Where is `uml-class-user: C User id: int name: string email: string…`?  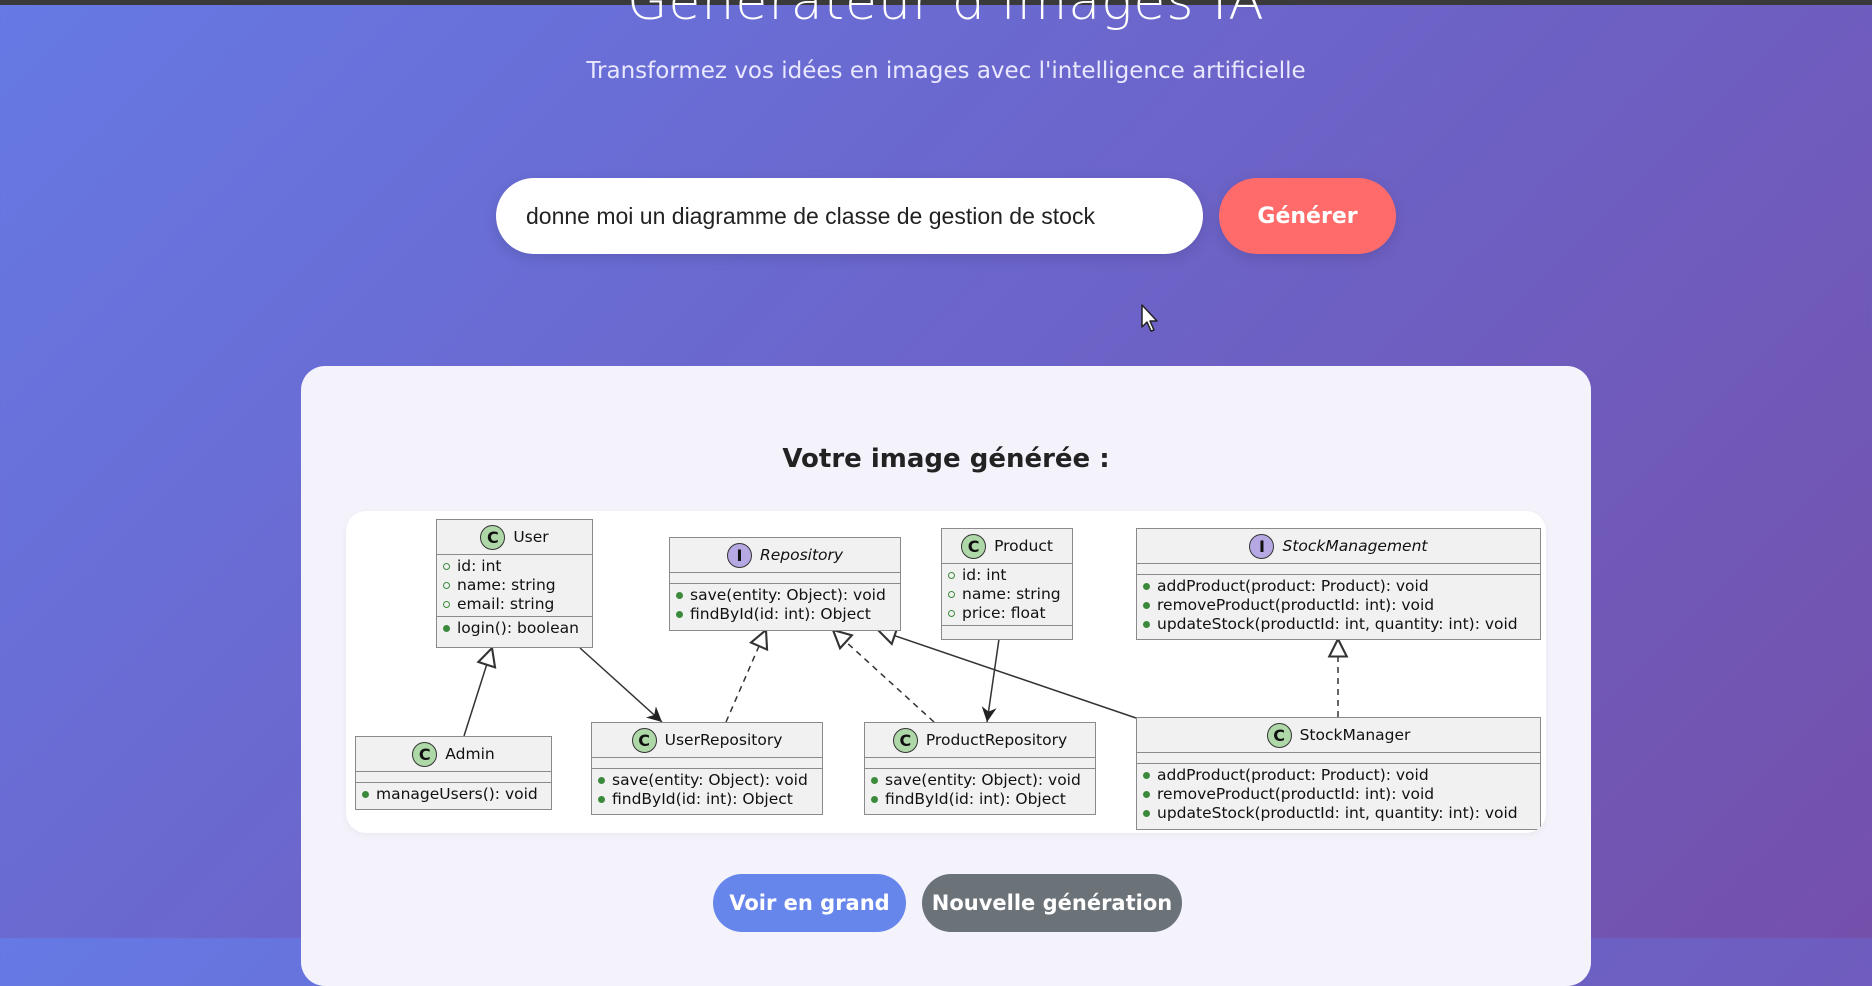
uml-class-user: C User id: int name: string email: string… is located at coordinates (514, 583).